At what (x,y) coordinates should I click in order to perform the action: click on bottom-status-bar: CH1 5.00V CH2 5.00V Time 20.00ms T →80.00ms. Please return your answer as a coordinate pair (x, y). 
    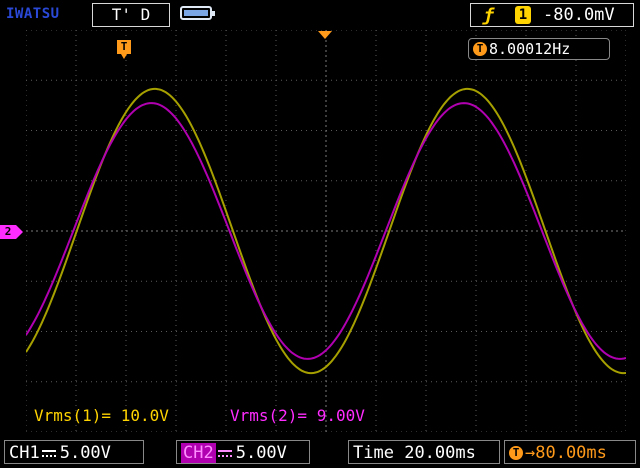
    Looking at the image, I should click on (320, 452).